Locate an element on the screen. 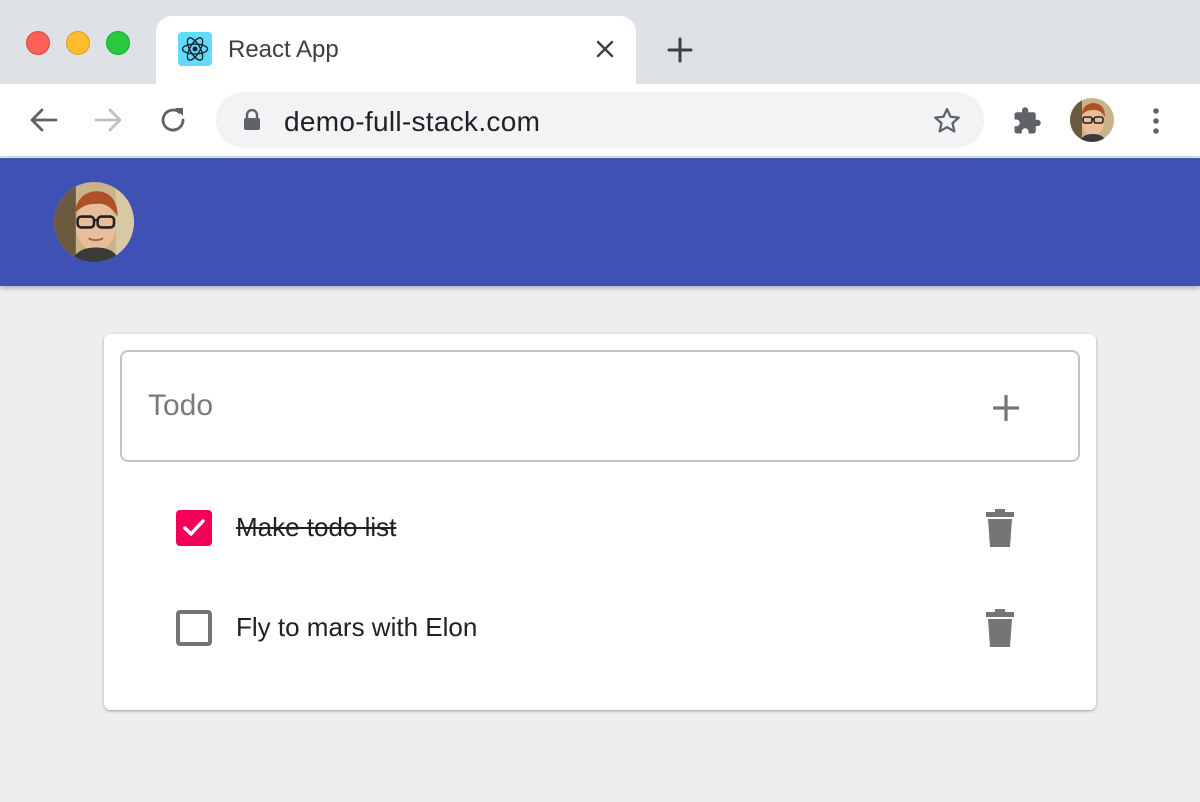 The width and height of the screenshot is (1200, 802). browser-menu-button is located at coordinates (1156, 121).